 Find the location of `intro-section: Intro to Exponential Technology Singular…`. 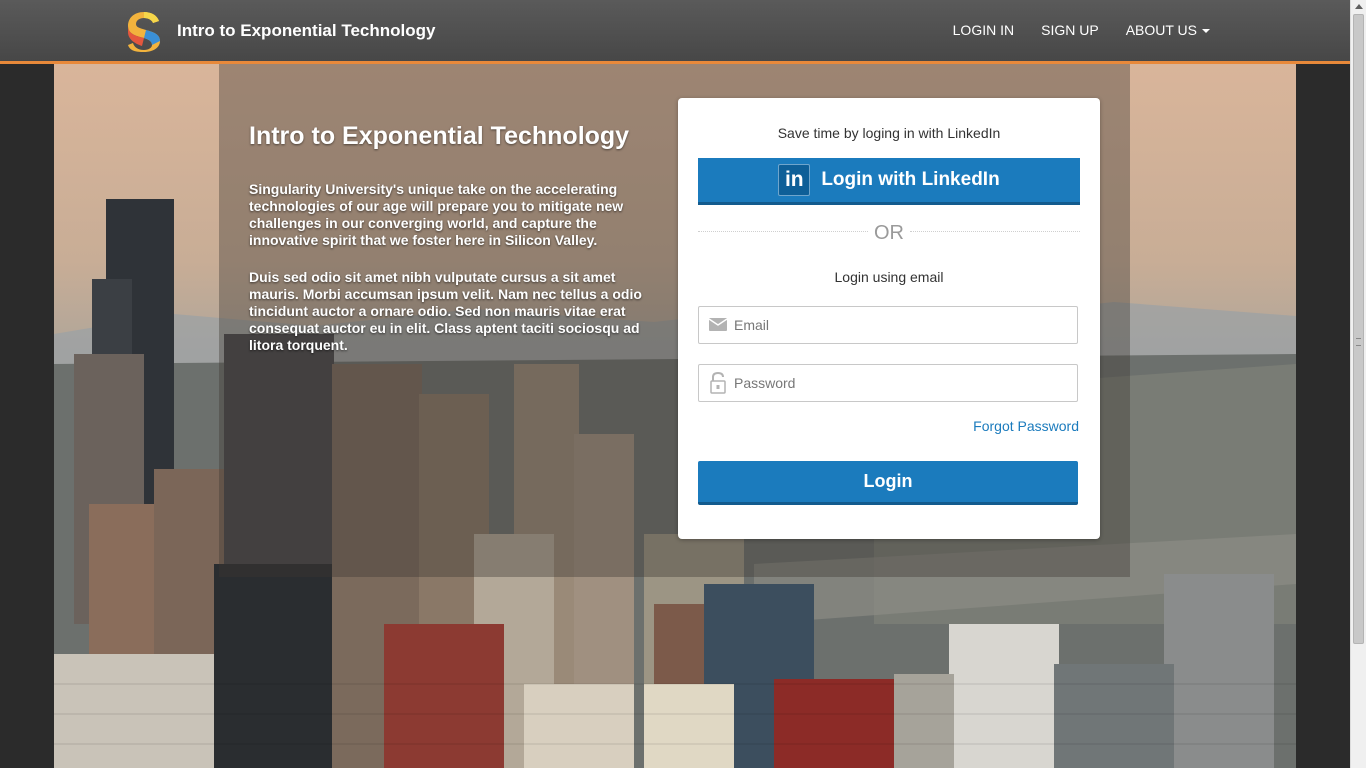

intro-section: Intro to Exponential Technology Singular… is located at coordinates (446, 248).